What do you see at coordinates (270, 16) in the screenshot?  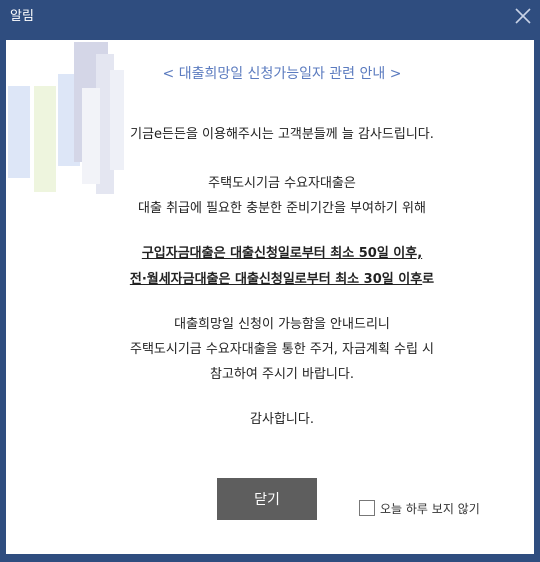 I see `title-bar: 알림` at bounding box center [270, 16].